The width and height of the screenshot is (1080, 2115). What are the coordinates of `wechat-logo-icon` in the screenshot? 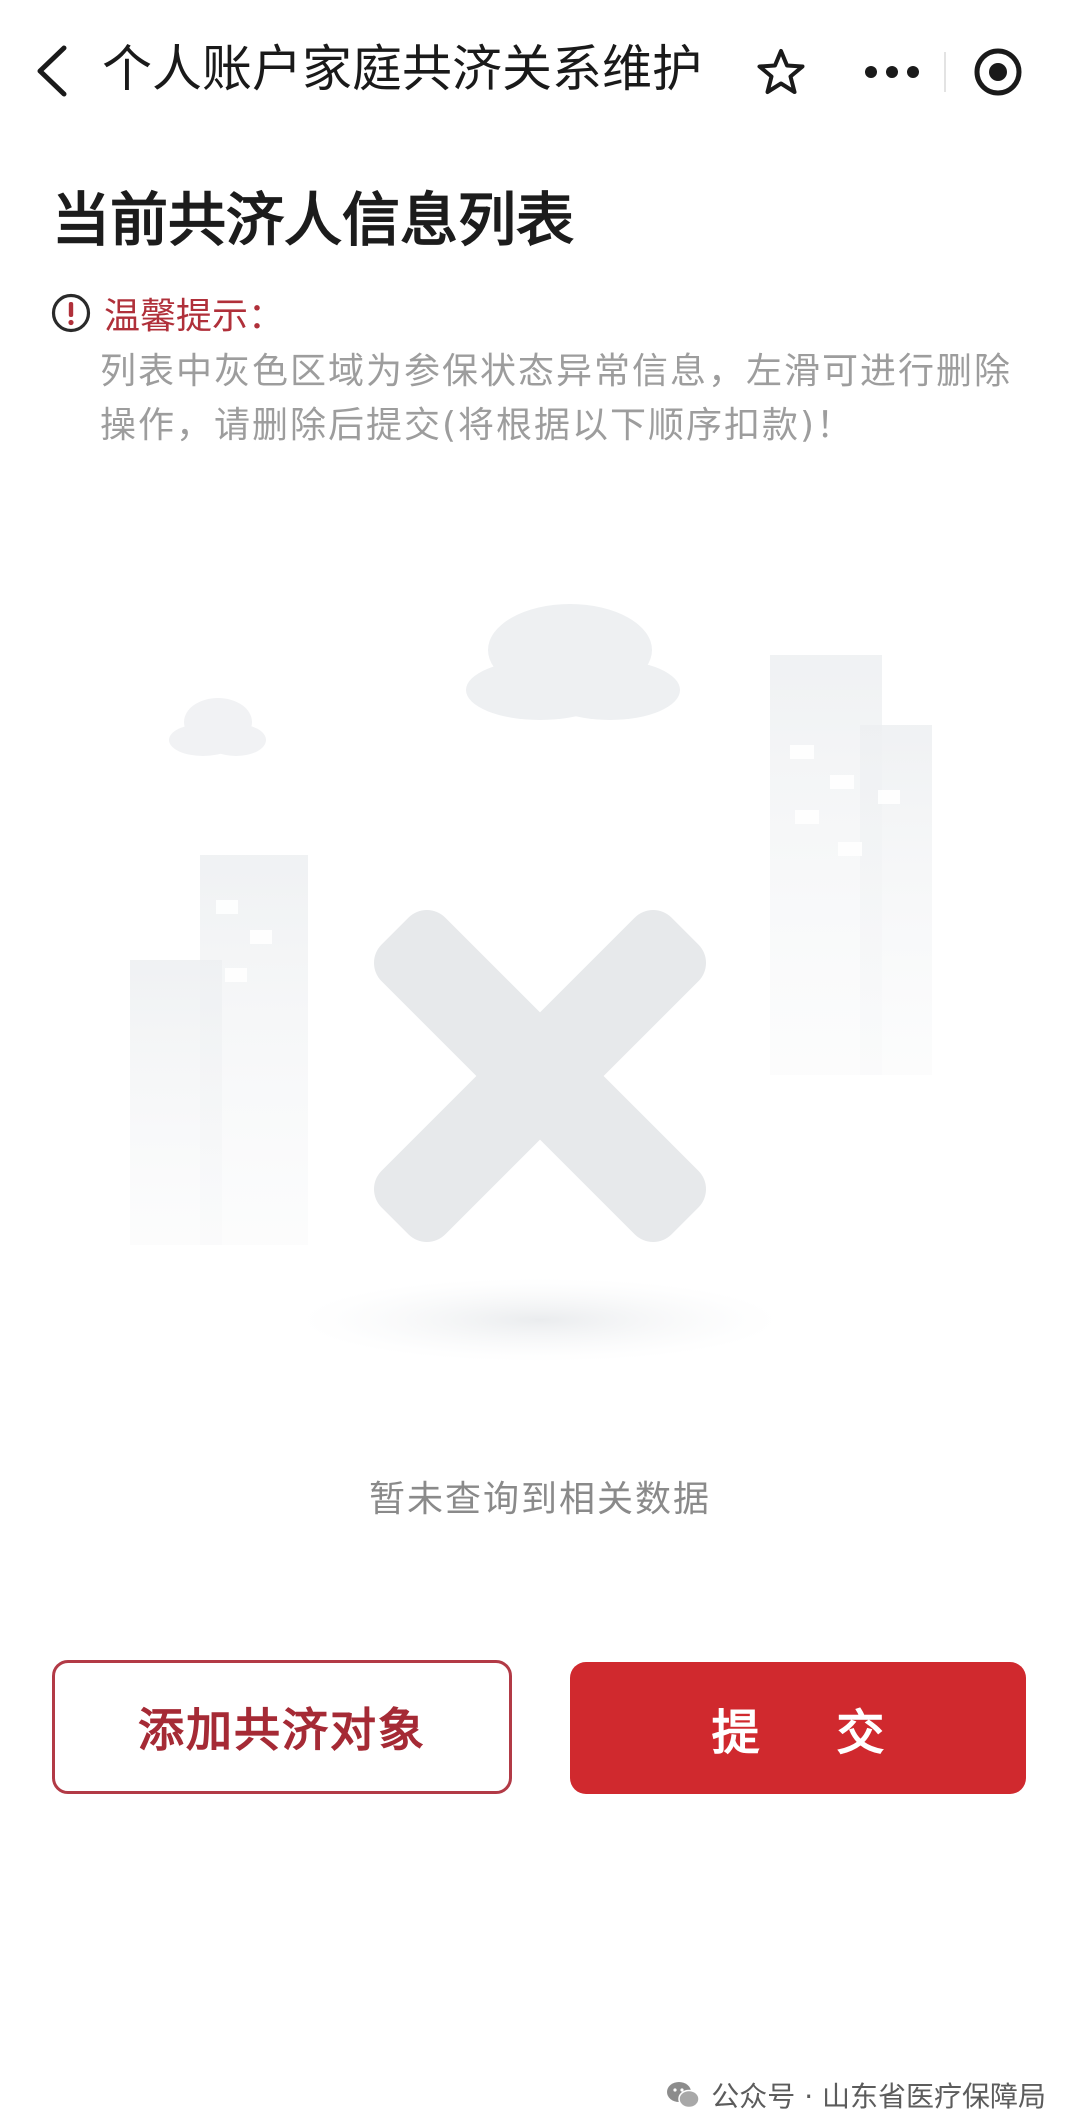 It's located at (684, 2095).